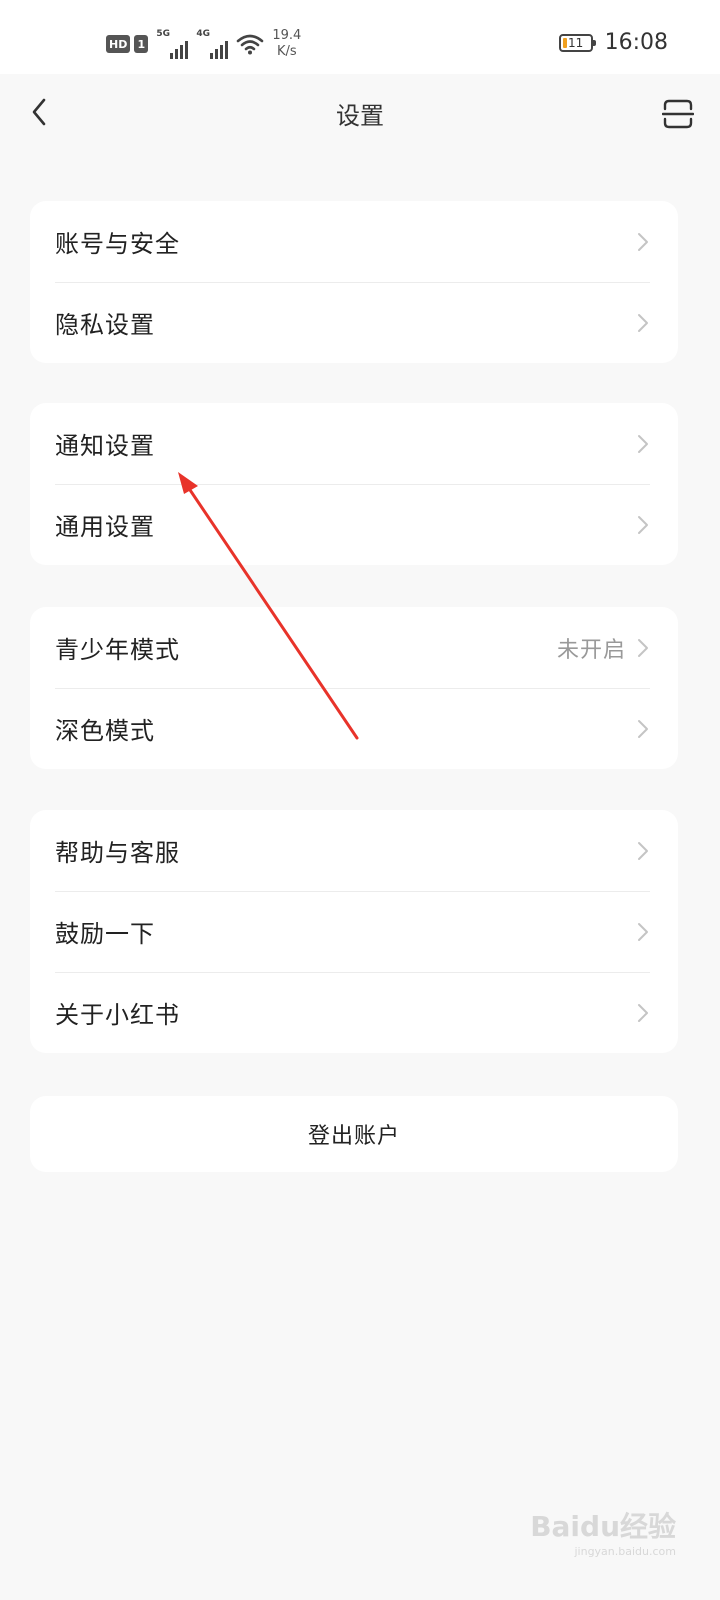 This screenshot has height=1600, width=720. Describe the element at coordinates (105, 325) in the screenshot. I see `menu-item-label: 隐私设置` at that location.